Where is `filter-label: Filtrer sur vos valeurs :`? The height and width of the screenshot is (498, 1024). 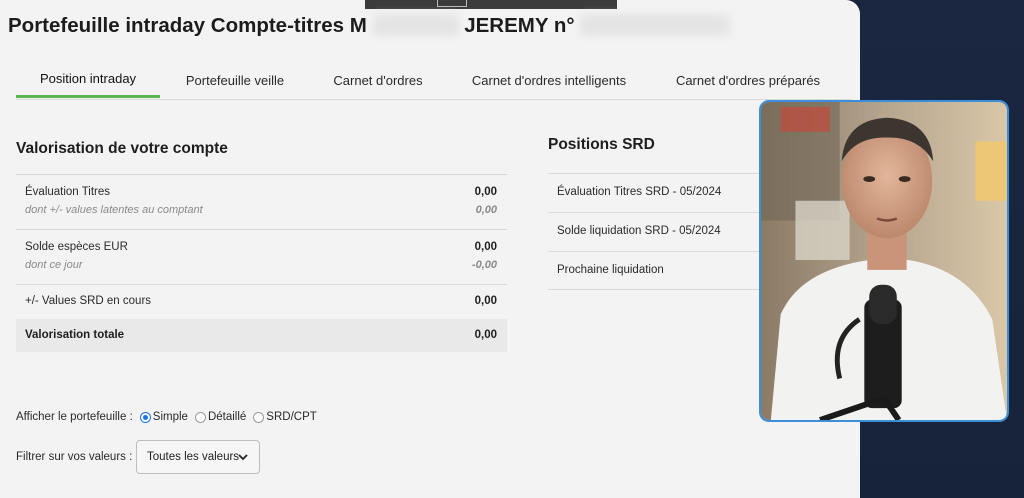 filter-label: Filtrer sur vos valeurs : is located at coordinates (74, 457).